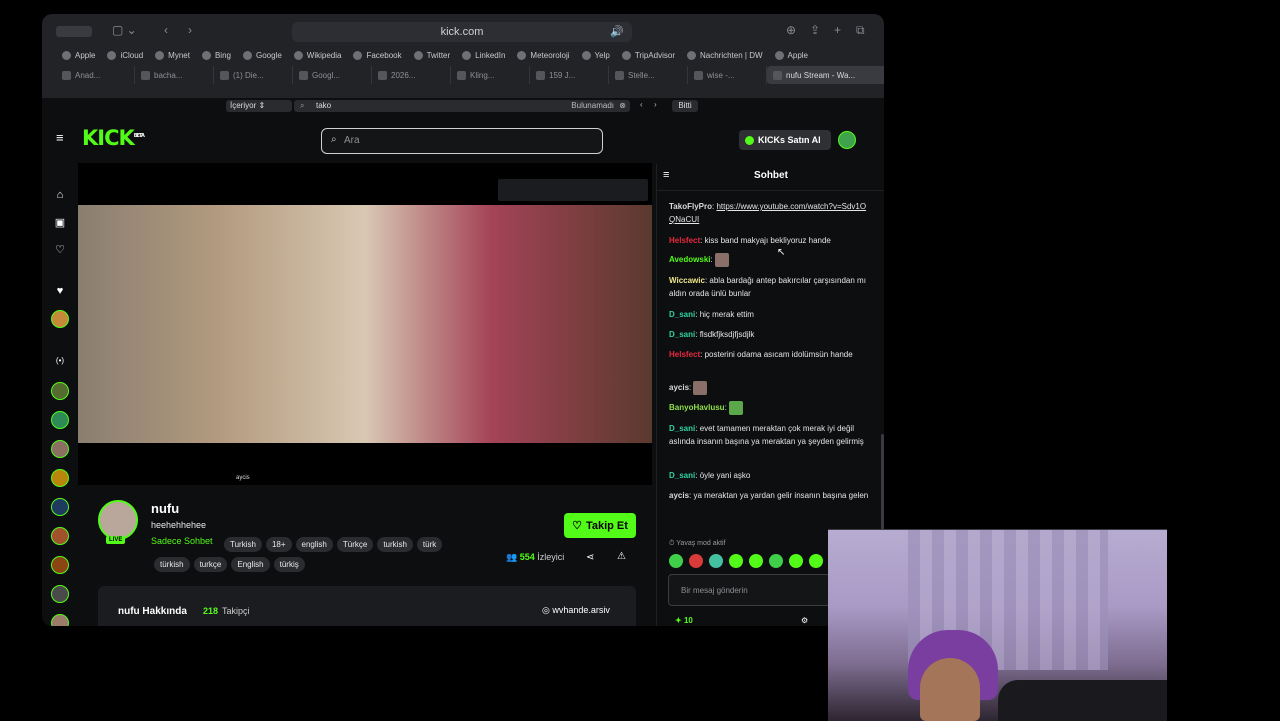  Describe the element at coordinates (113, 138) in the screenshot. I see `kick-logo: KICKBETA` at that location.